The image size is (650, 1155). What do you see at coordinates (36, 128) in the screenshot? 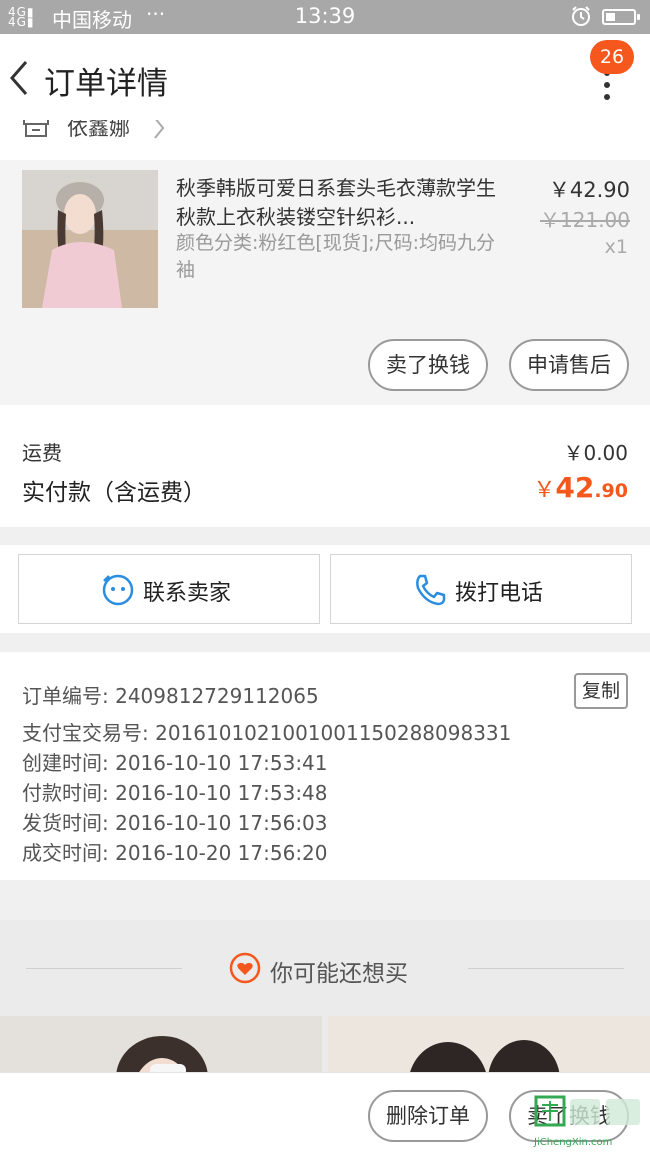
I see `shop-icon` at bounding box center [36, 128].